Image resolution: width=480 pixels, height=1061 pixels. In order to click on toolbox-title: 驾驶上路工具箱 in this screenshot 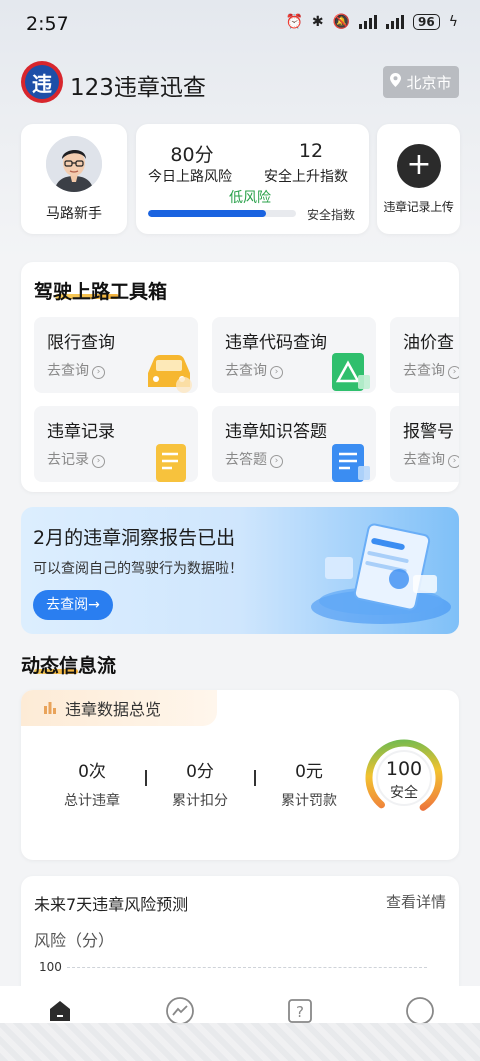, I will do `click(101, 292)`.